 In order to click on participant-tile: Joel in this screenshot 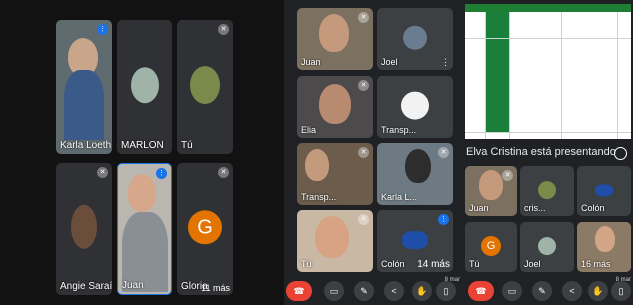, I will do `click(547, 247)`.